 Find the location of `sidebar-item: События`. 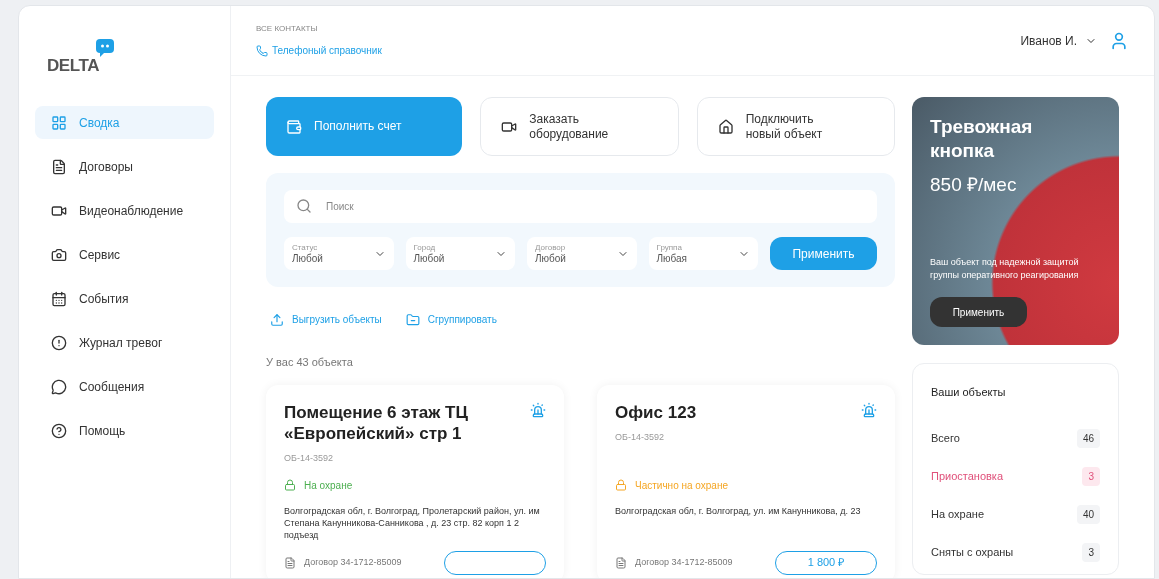

sidebar-item: События is located at coordinates (124, 298).